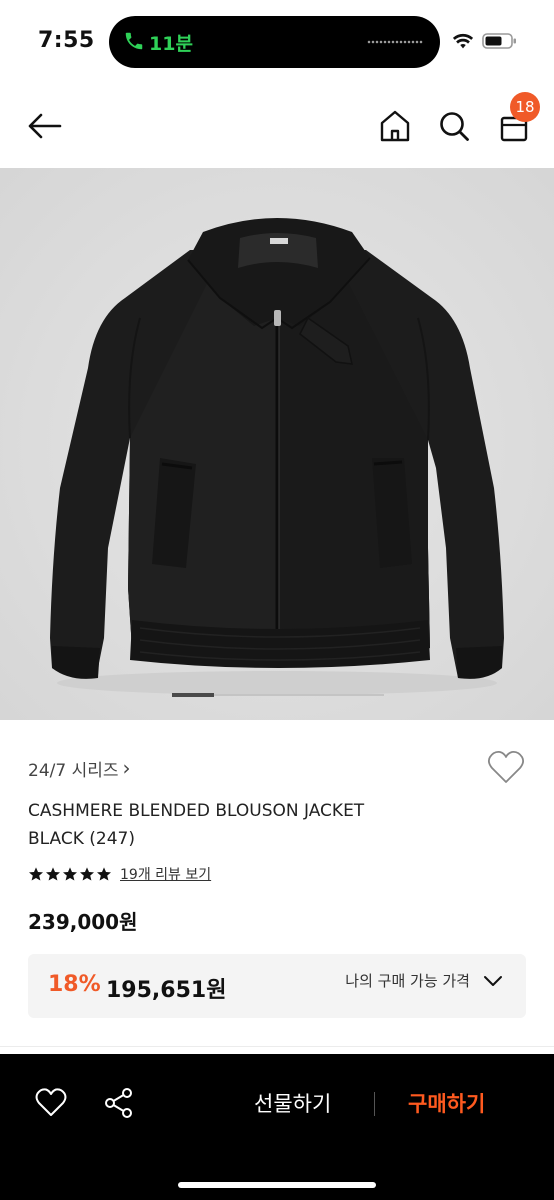  Describe the element at coordinates (454, 126) in the screenshot. I see `search-icon` at that location.